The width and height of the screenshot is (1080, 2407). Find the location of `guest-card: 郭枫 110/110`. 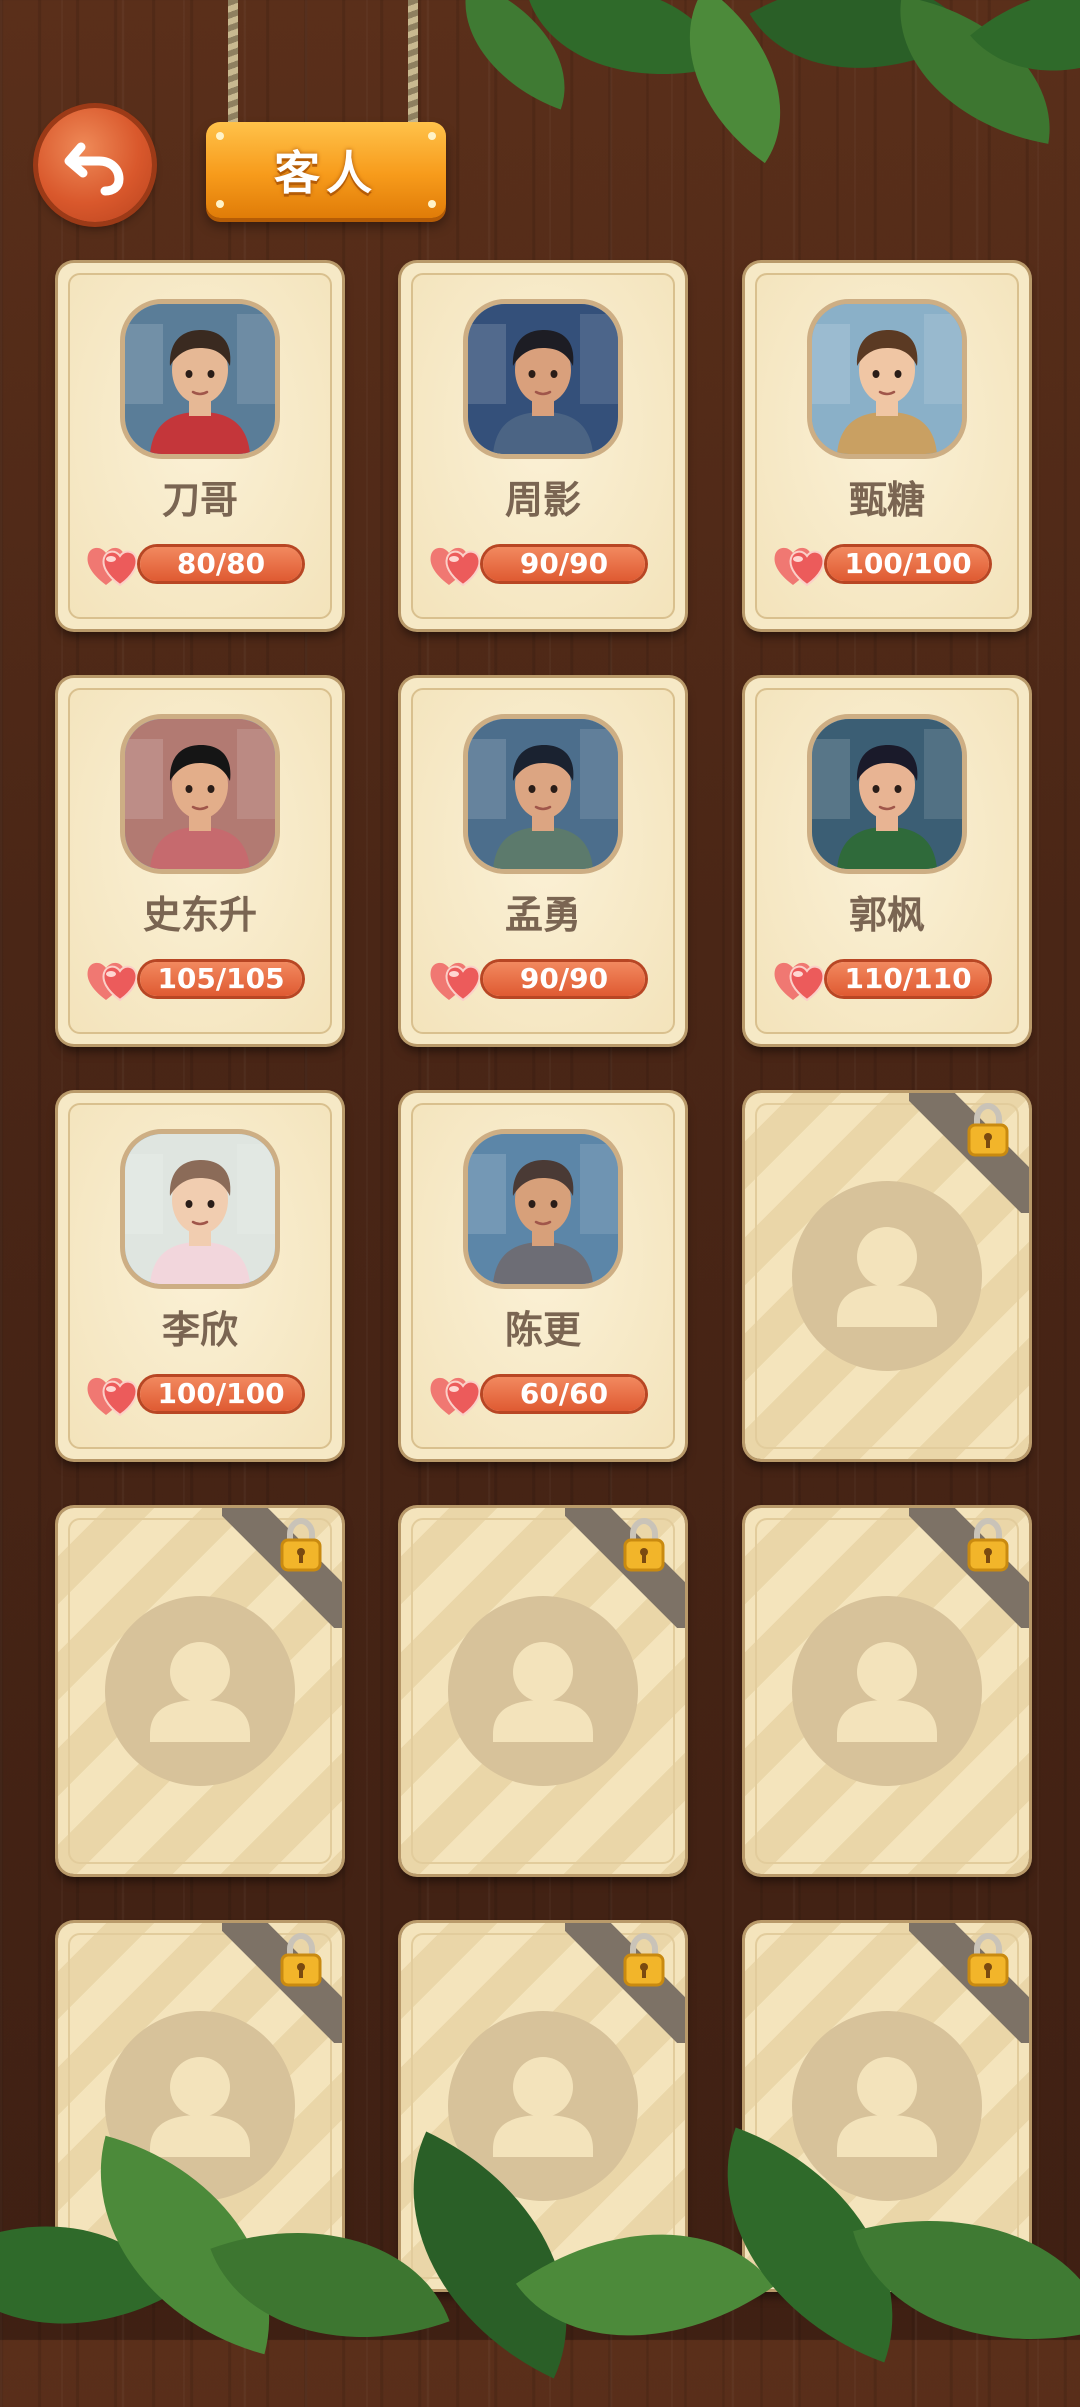

guest-card: 郭枫 110/110 is located at coordinates (887, 861).